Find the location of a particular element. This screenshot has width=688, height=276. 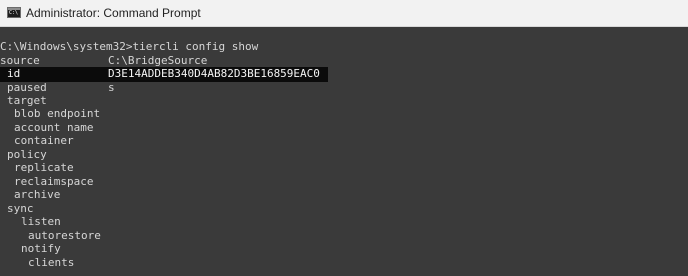

config-section-target: target is located at coordinates (27, 100).